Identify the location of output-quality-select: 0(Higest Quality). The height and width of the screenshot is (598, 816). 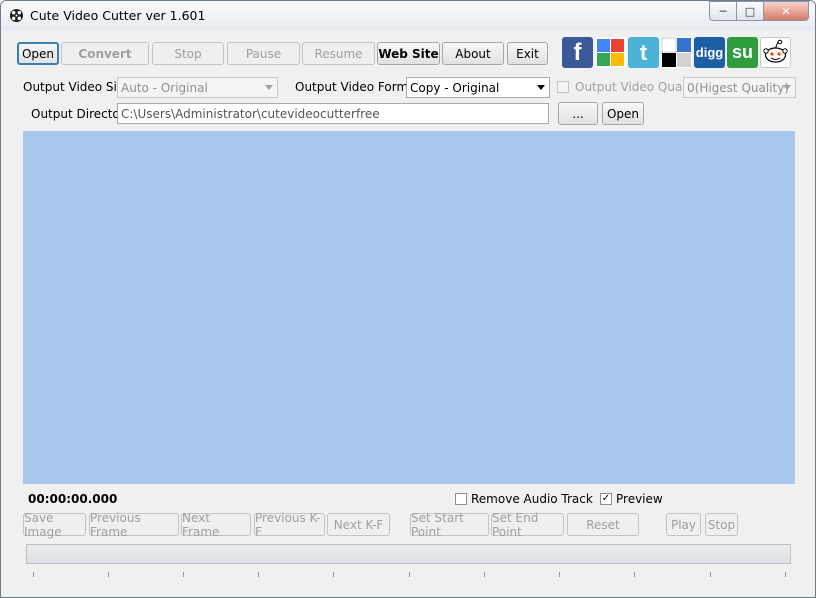
(739, 87).